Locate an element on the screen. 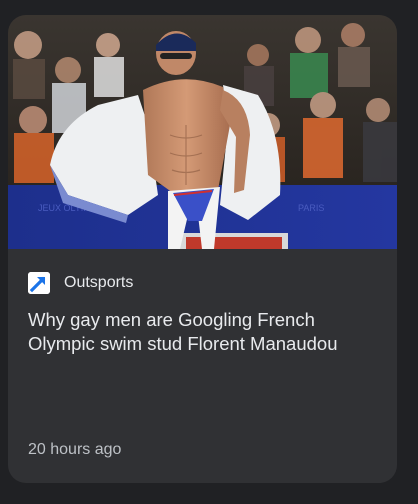 This screenshot has width=418, height=504. source-row: Outsports is located at coordinates (80, 283).